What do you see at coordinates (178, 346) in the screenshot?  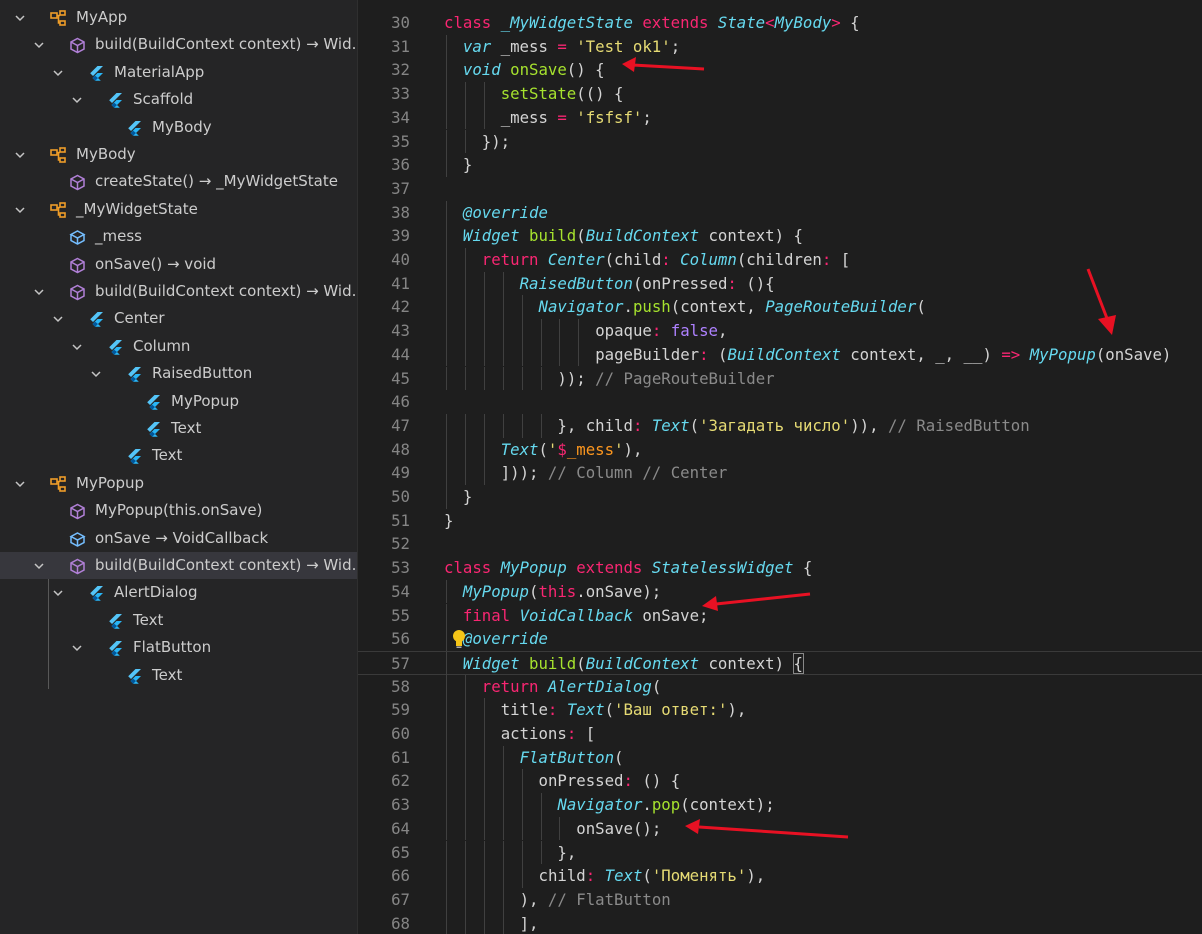 I see `outline-item: Column` at bounding box center [178, 346].